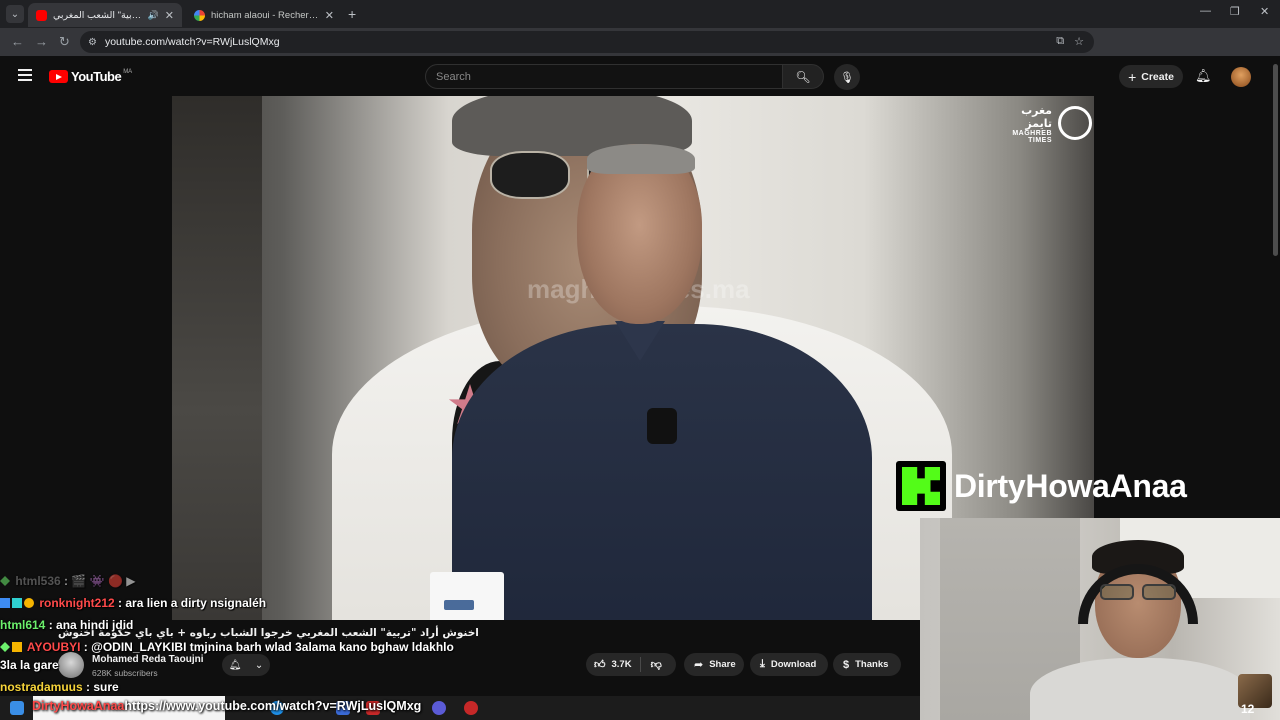  I want to click on bell-icon: 🔔︎, so click(235, 665).